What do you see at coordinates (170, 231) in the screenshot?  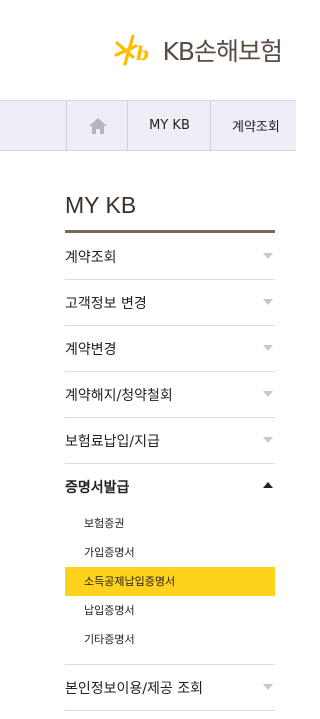 I see `title-underline` at bounding box center [170, 231].